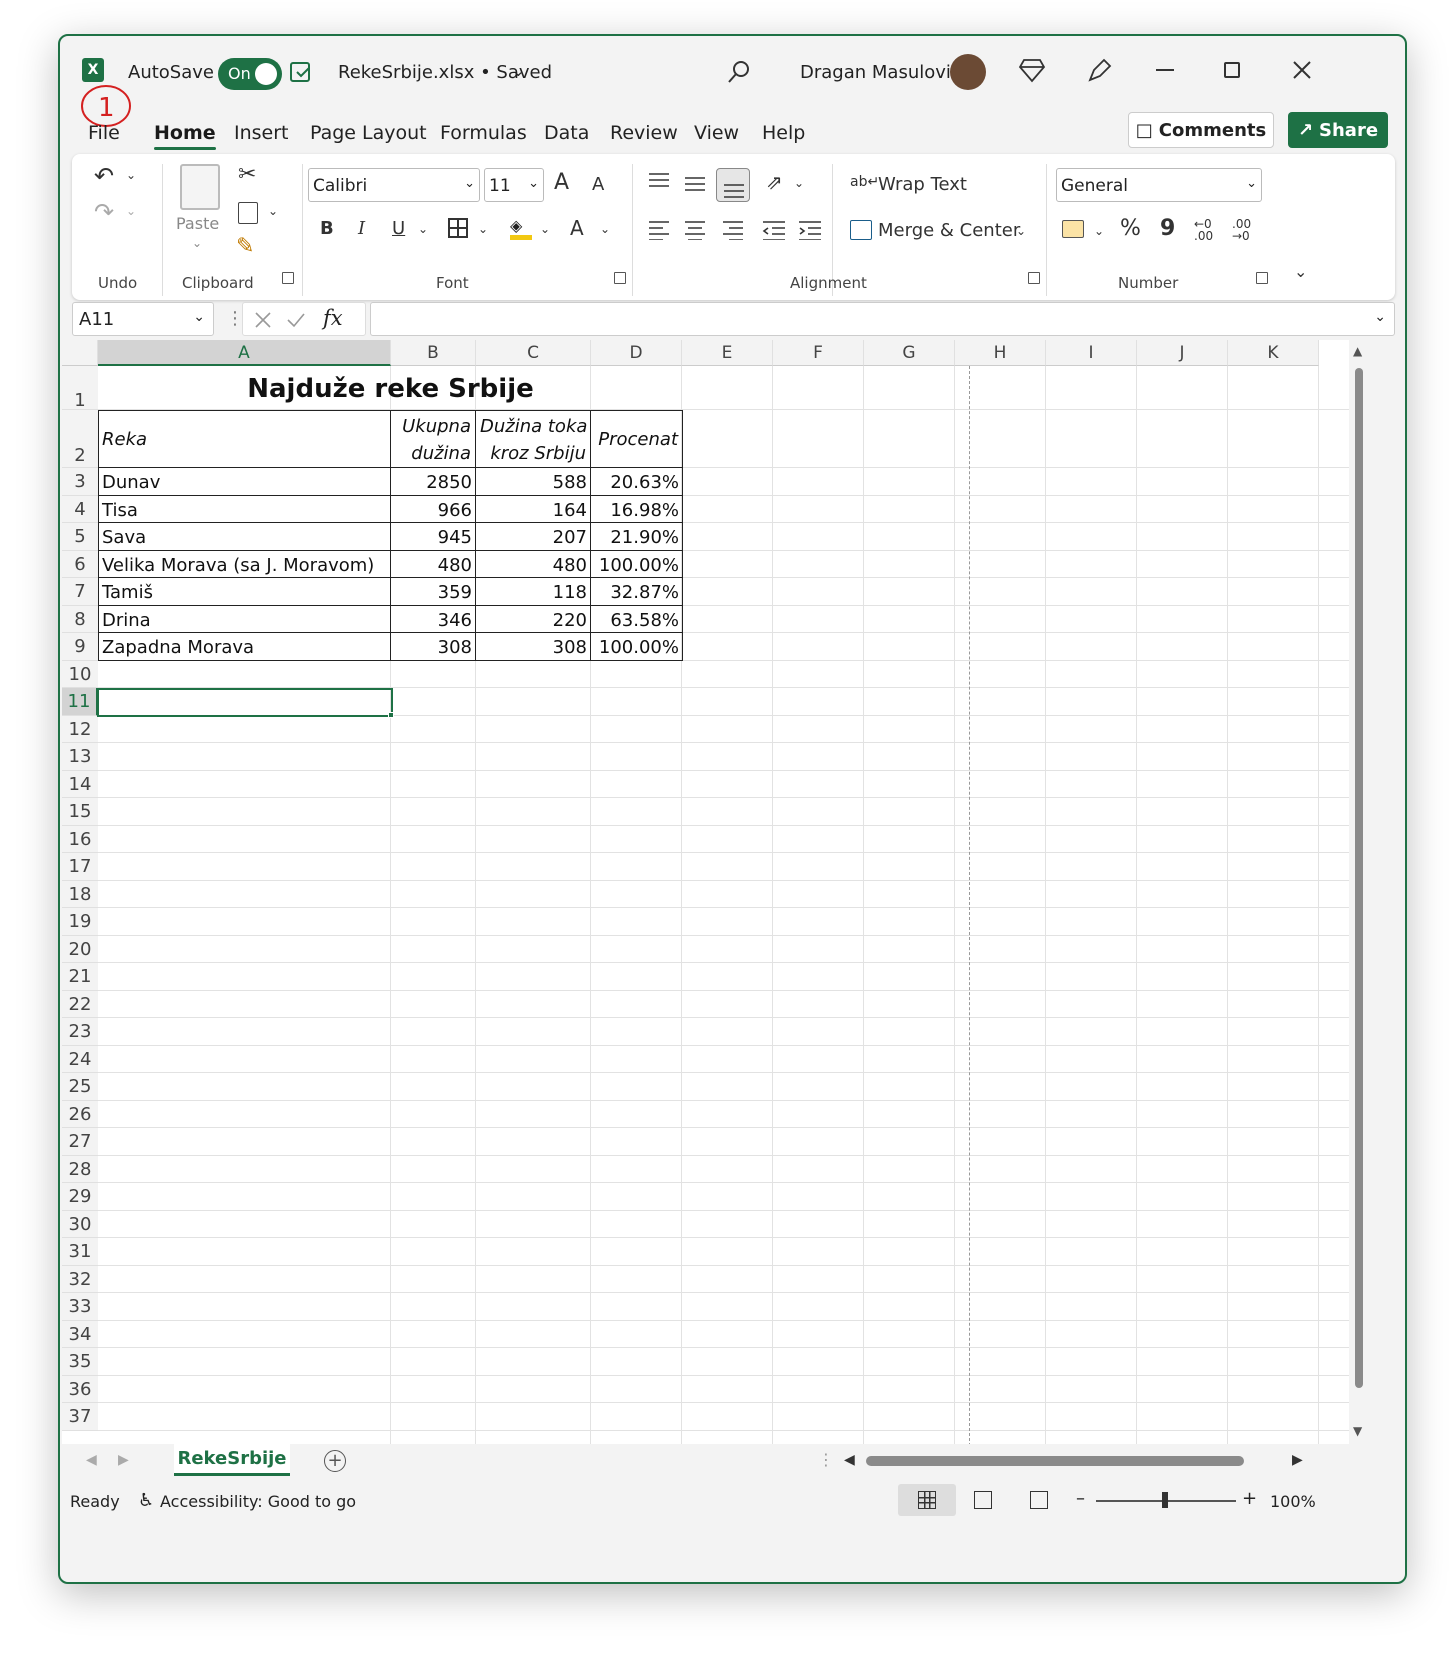 The height and width of the screenshot is (1656, 1455). What do you see at coordinates (80, 353) in the screenshot?
I see `select-all-corner` at bounding box center [80, 353].